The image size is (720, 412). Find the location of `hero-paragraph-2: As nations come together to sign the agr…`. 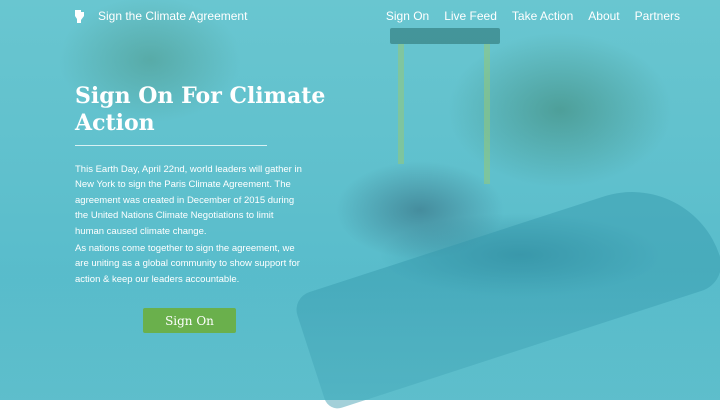

hero-paragraph-2: As nations come together to sign the agr… is located at coordinates (187, 264).